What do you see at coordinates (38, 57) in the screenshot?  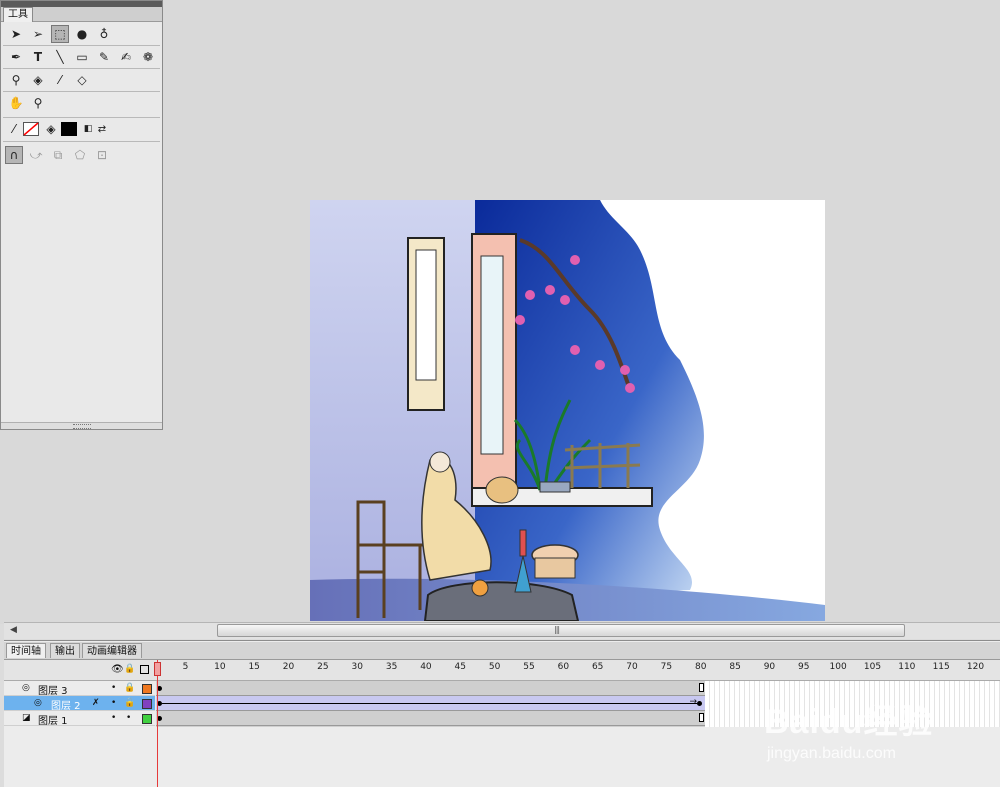 I see `text-tool-icon: T` at bounding box center [38, 57].